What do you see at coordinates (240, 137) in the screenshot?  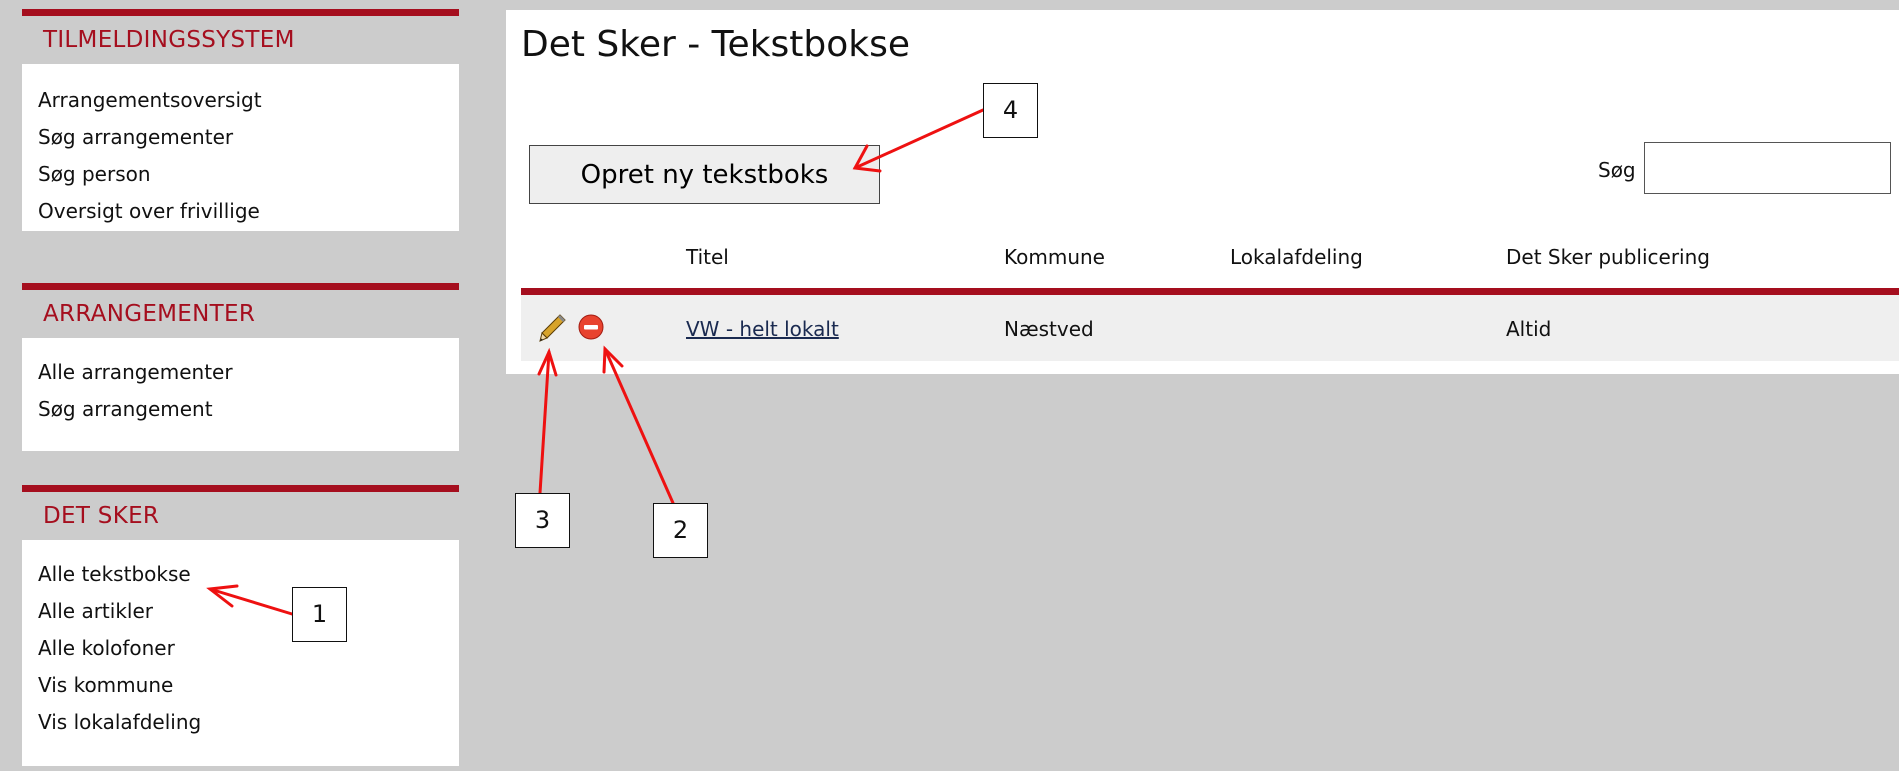 I see `sidebar-item-soeg-arrangementer: Søg arrangementer` at bounding box center [240, 137].